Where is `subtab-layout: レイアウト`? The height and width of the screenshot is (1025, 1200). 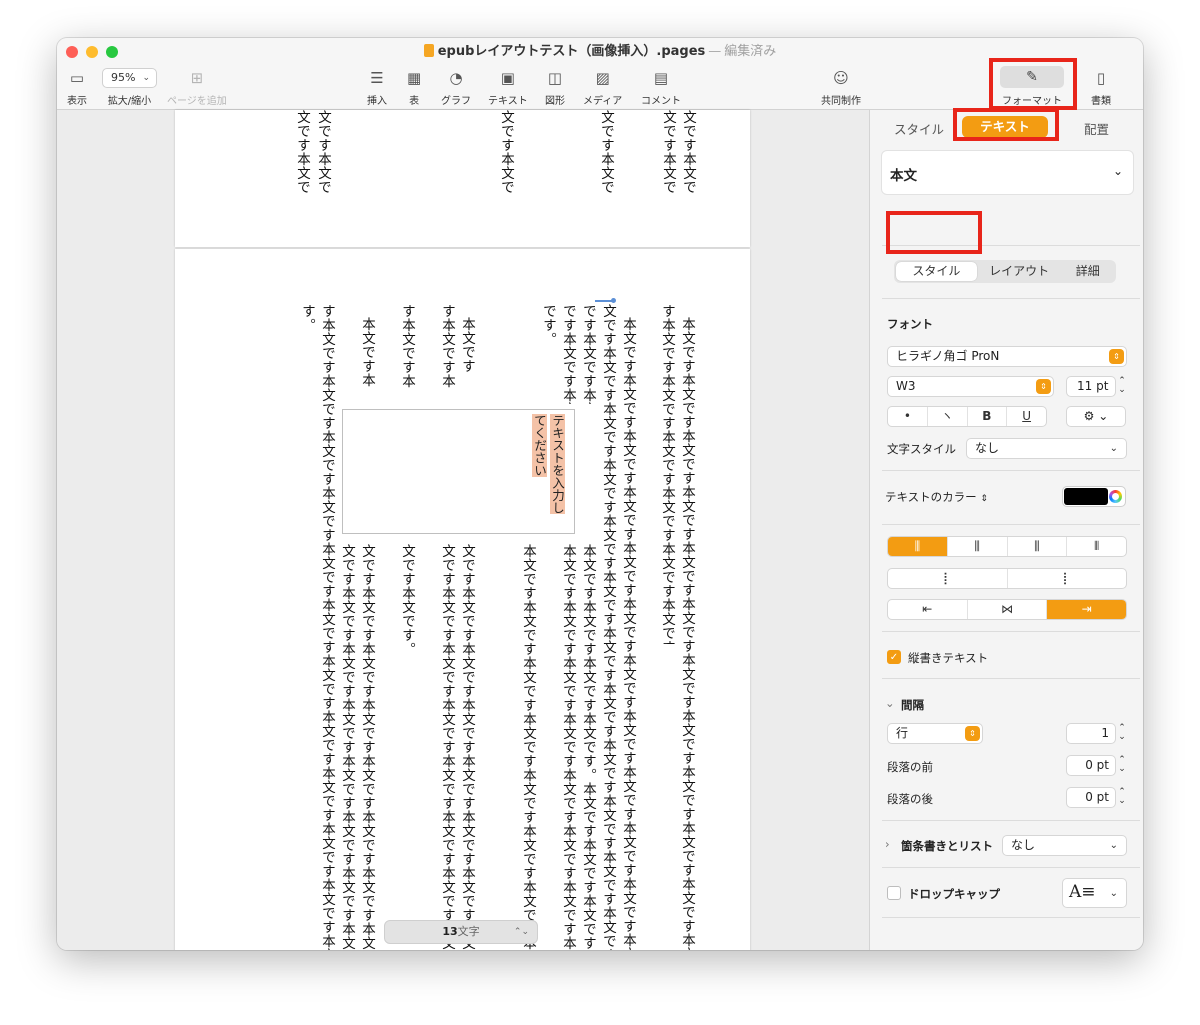
subtab-layout: レイアウト is located at coordinates (1019, 271).